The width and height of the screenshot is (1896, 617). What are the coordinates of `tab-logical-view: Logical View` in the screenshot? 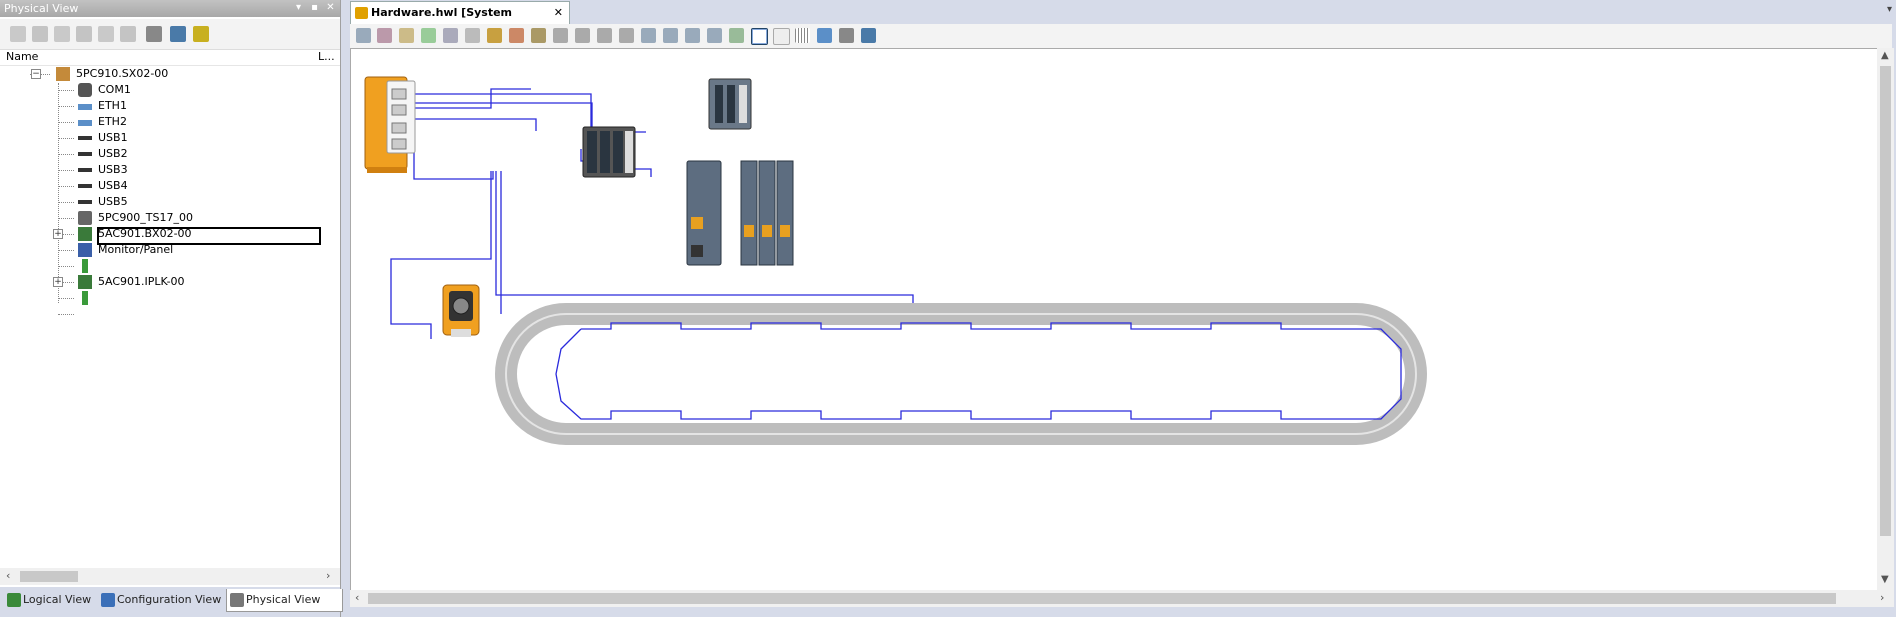 It's located at (52, 600).